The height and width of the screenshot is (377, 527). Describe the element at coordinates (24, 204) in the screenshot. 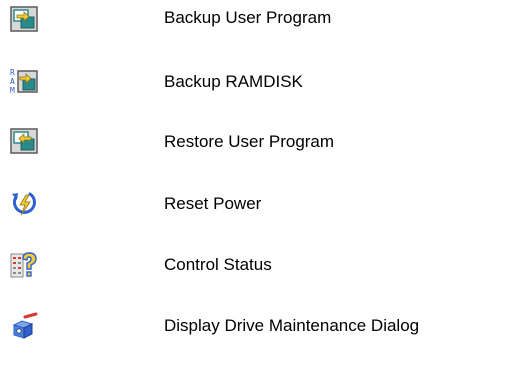

I see `reset-power-icon` at that location.